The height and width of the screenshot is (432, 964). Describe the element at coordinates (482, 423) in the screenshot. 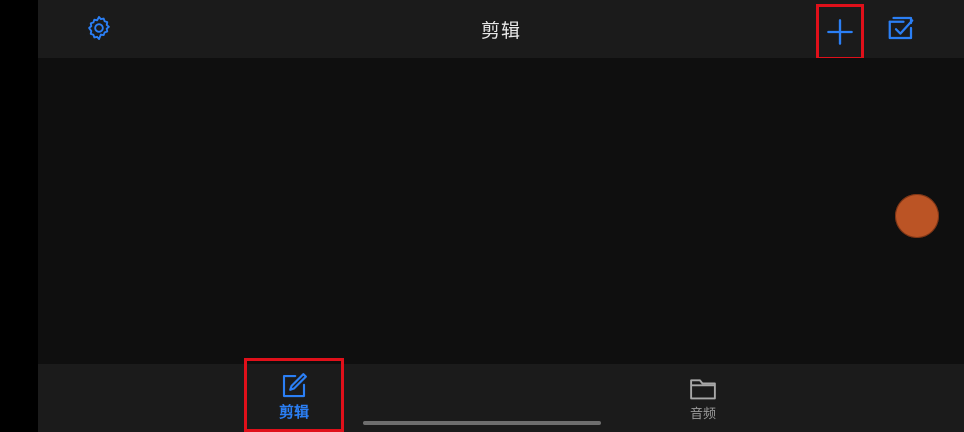

I see `home-indicator` at that location.